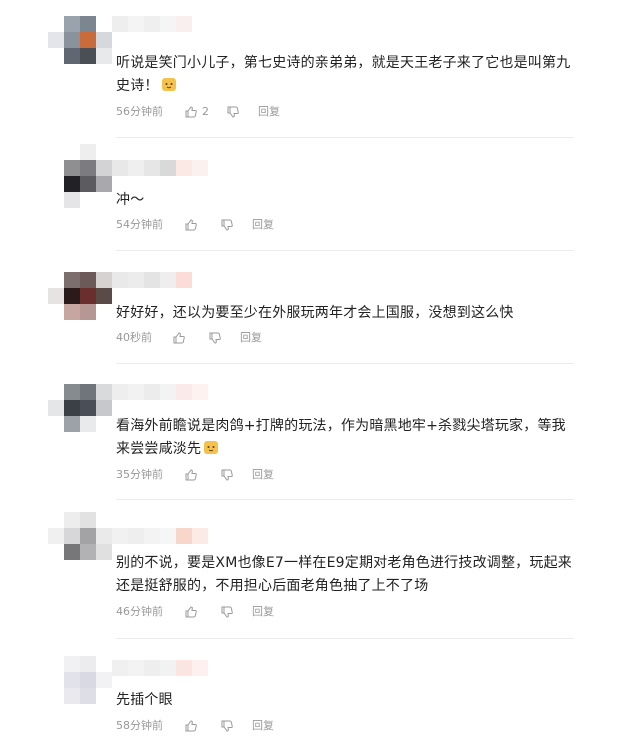  I want to click on comment-text: 好好好，还以为要至少在外服玩两年才会上国服，没想到这么快, so click(346, 313).